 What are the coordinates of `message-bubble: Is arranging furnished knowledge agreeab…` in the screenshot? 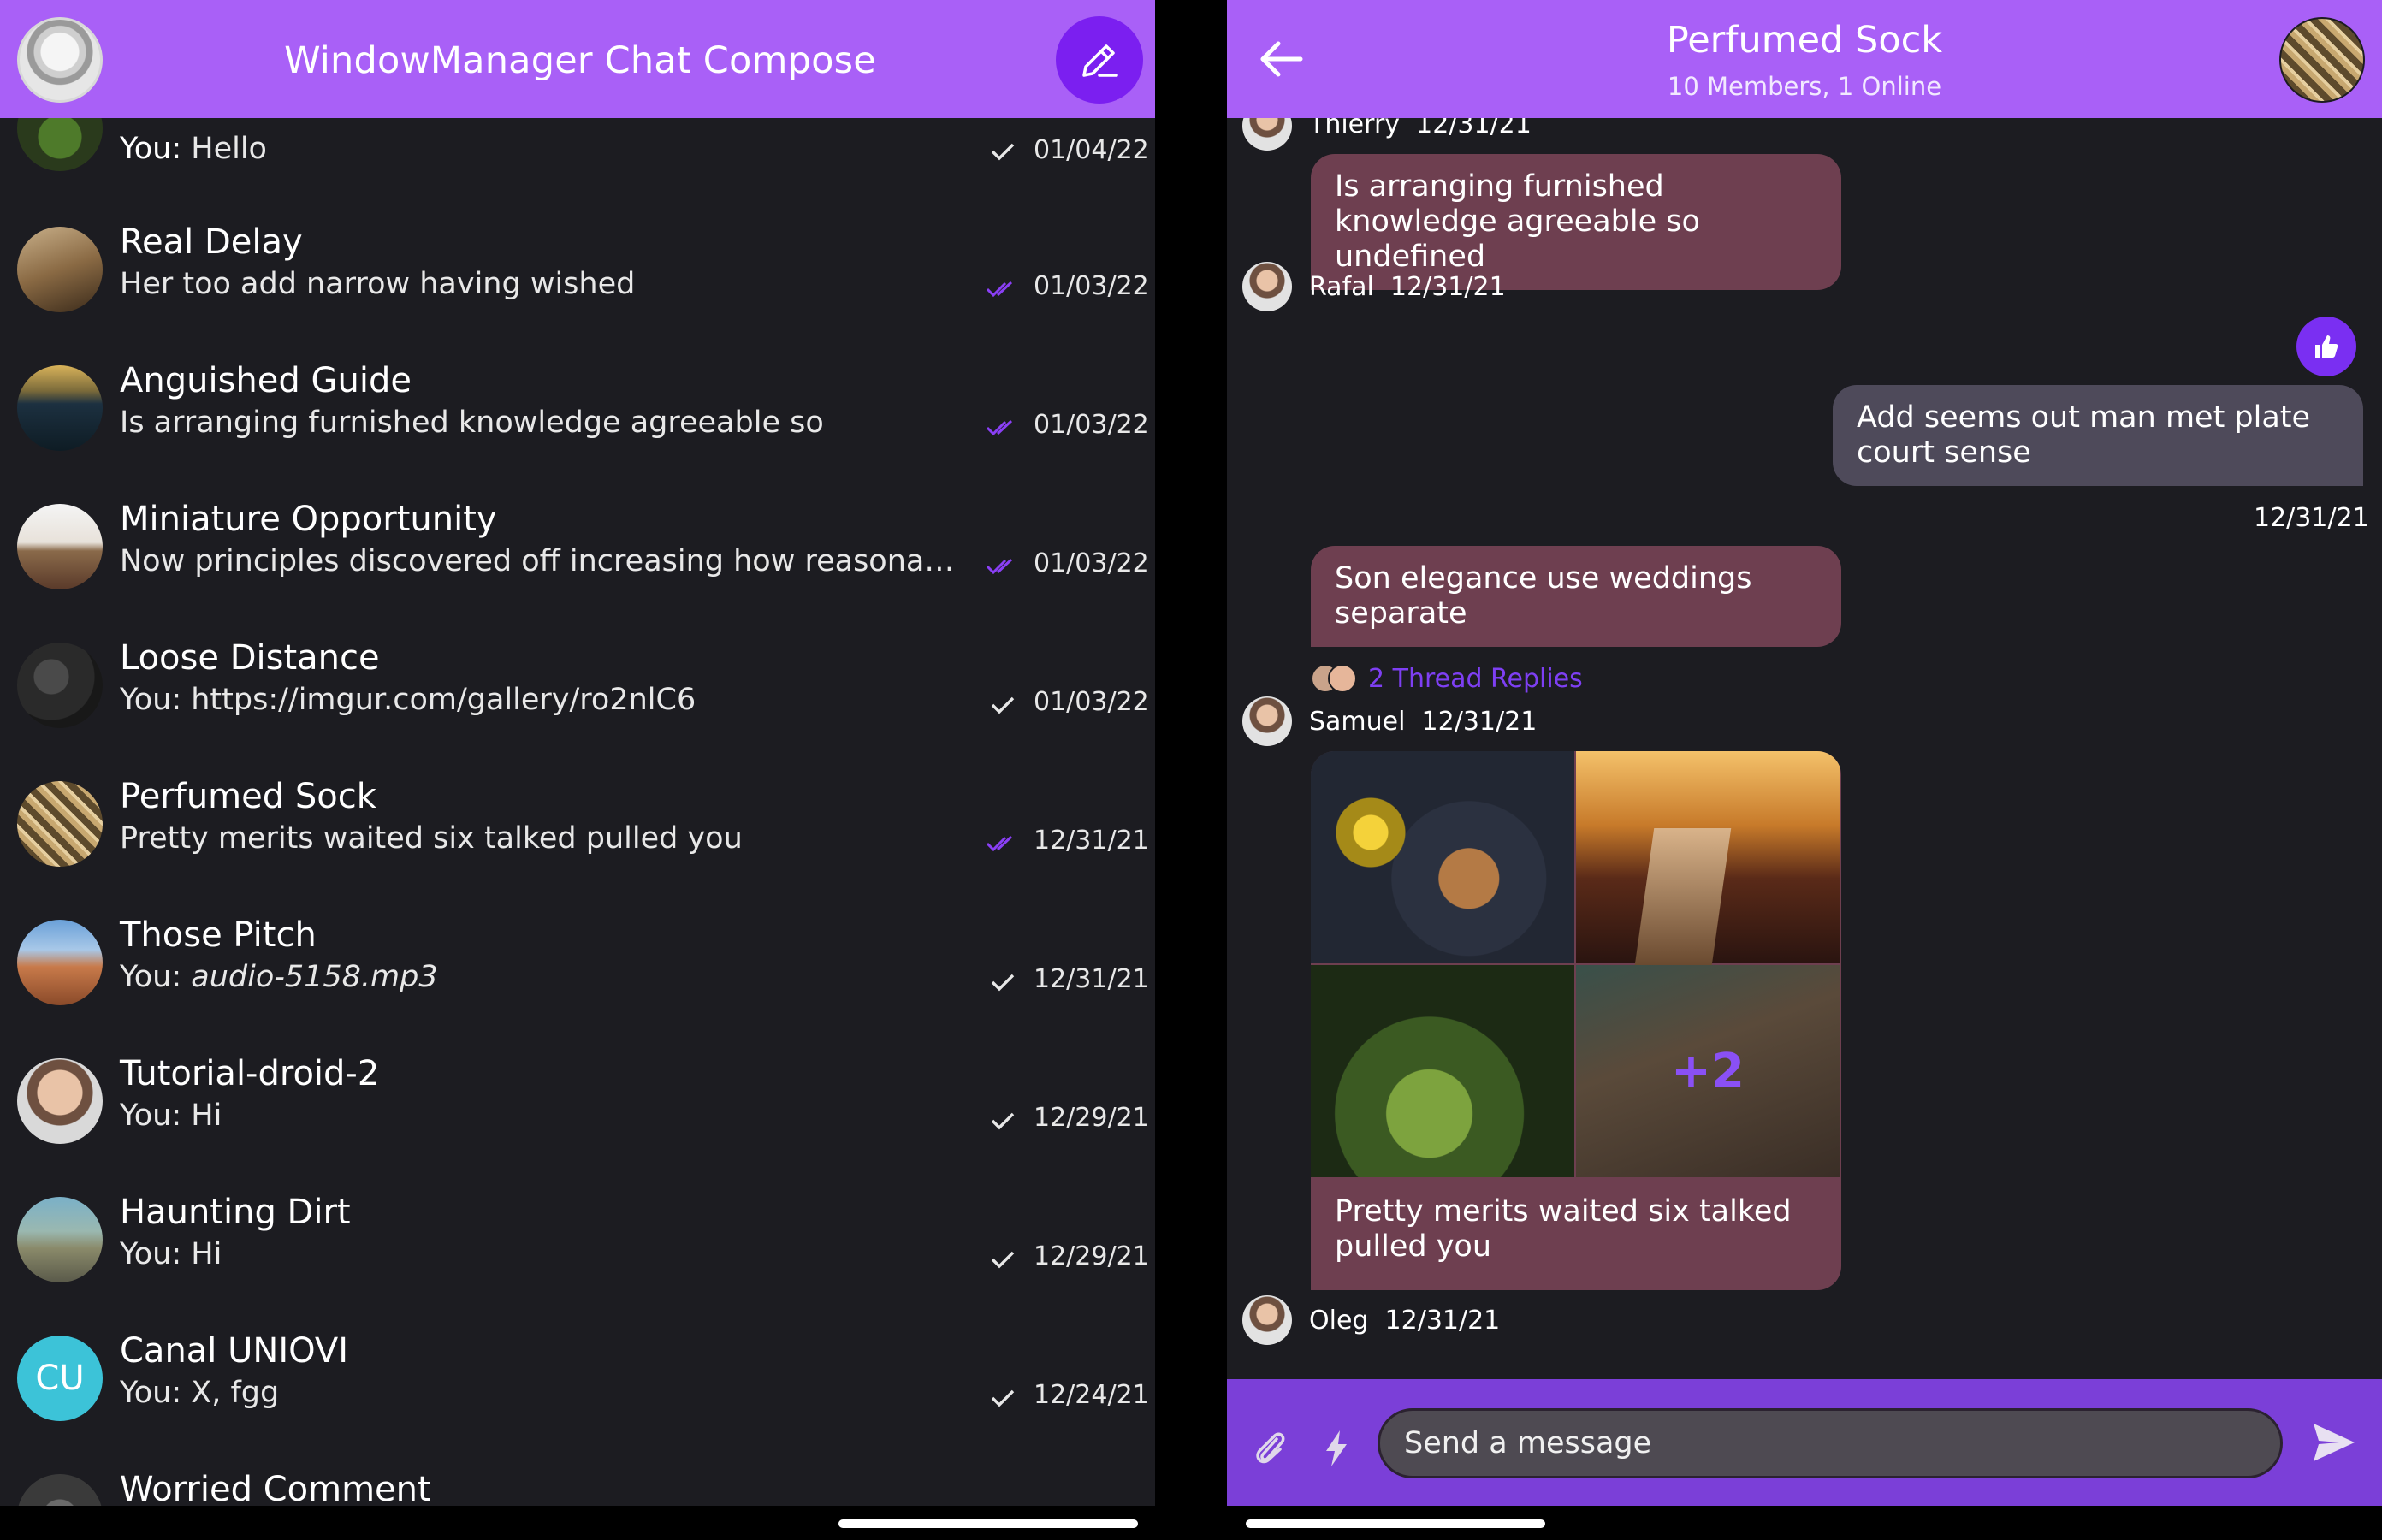 It's located at (1576, 222).